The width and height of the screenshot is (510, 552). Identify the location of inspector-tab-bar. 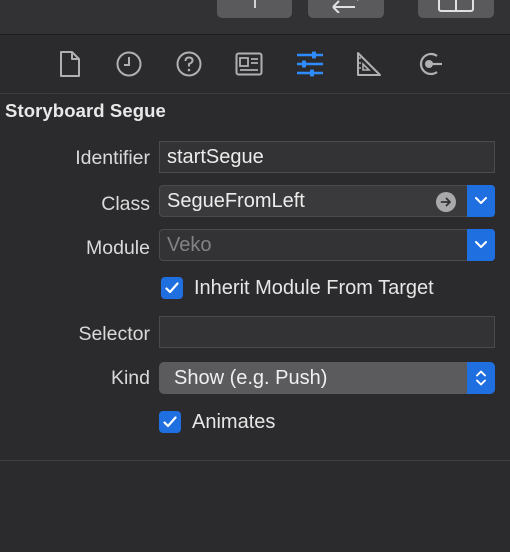
(255, 64).